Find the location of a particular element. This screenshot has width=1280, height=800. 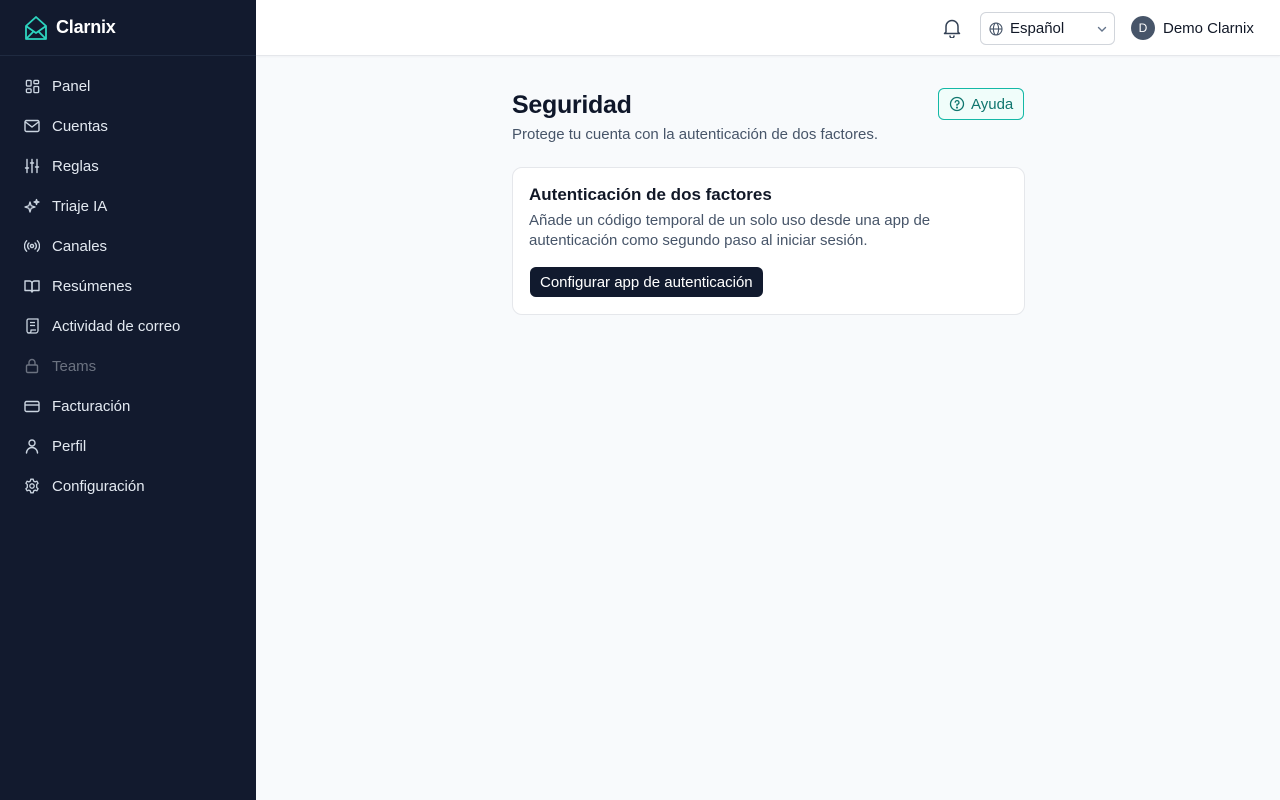

help-button: Ayuda is located at coordinates (981, 104).